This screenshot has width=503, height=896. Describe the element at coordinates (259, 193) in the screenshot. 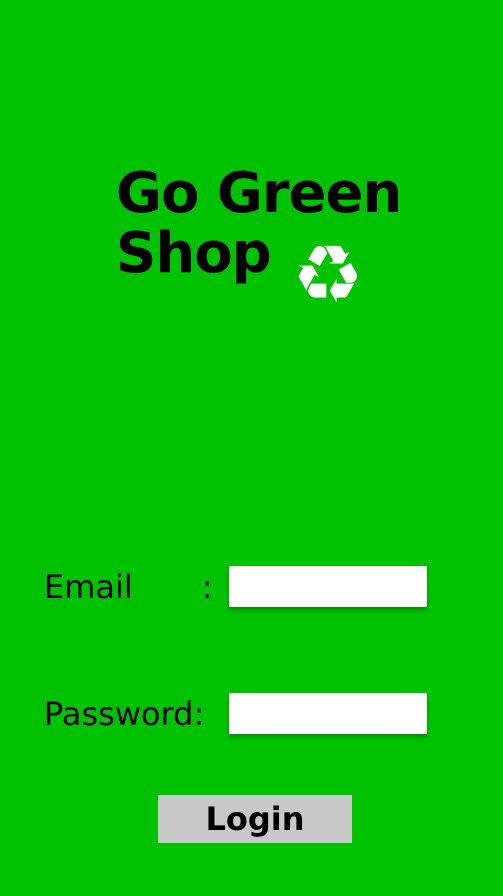

I see `app-title-line-1: Go Green` at that location.